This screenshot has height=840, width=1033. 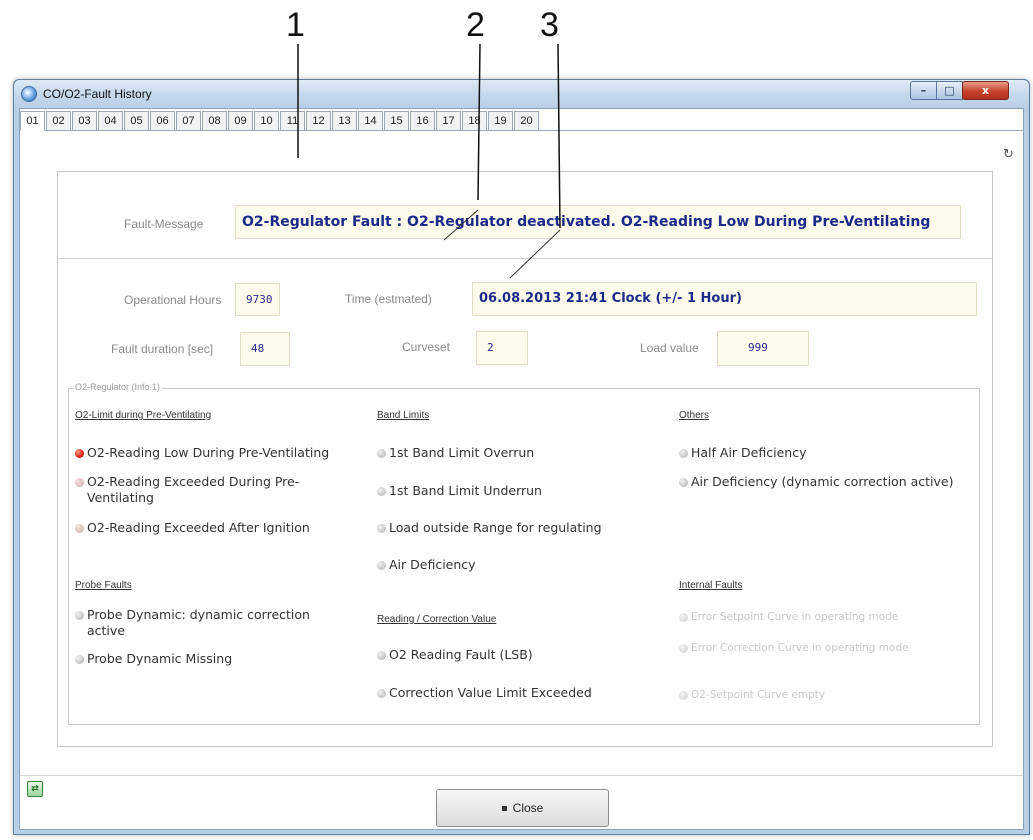 I want to click on curveset-field: 2, so click(x=502, y=348).